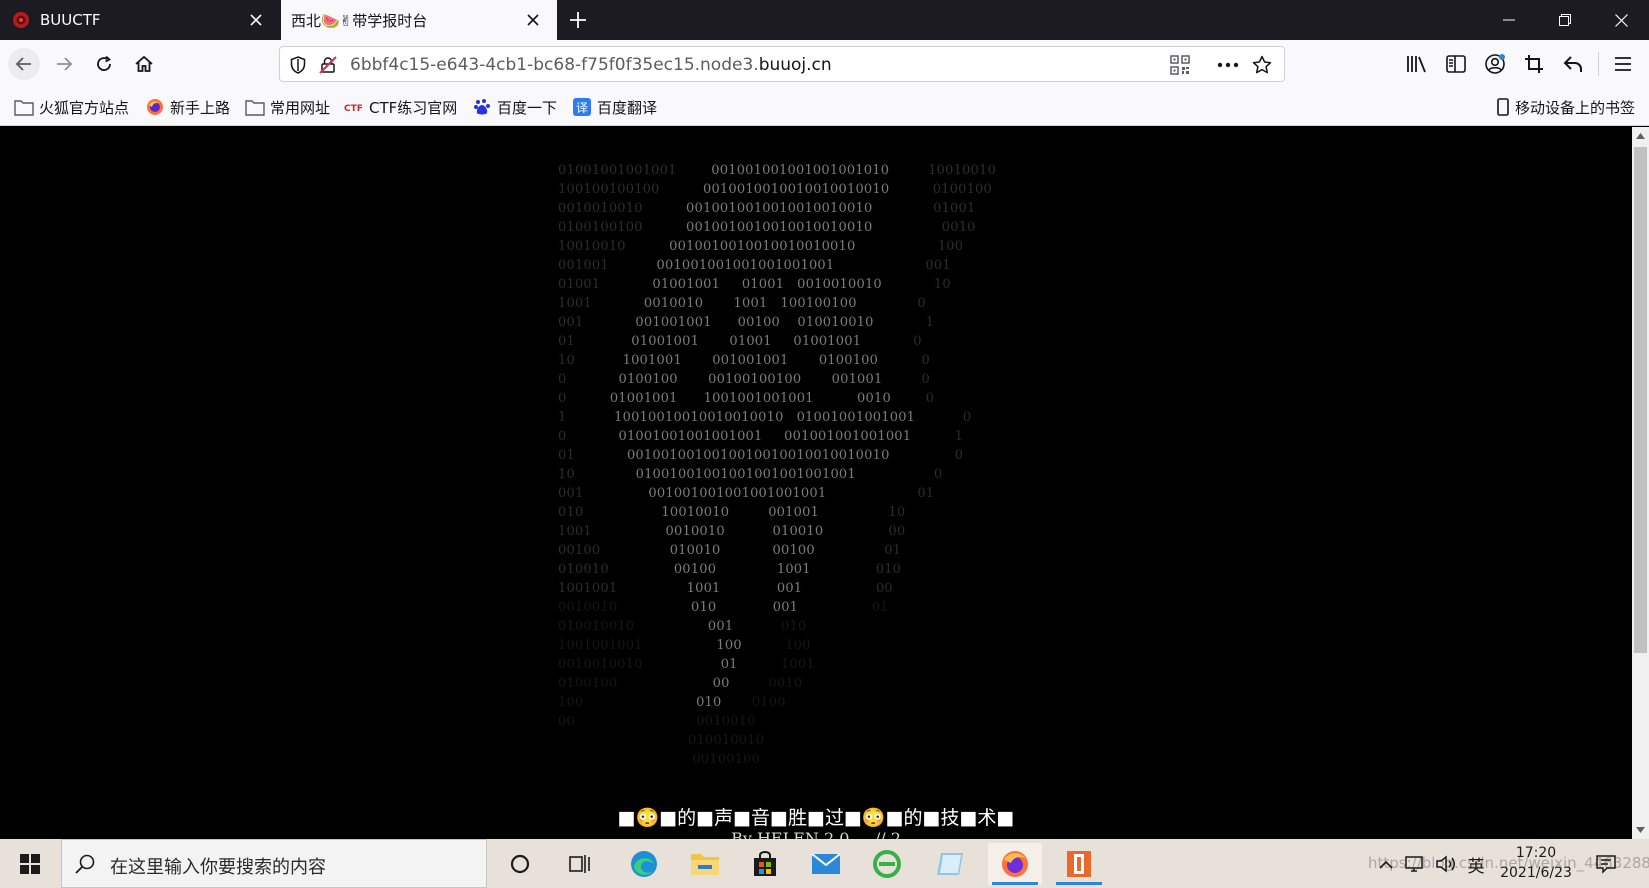  Describe the element at coordinates (1565, 20) in the screenshot. I see `restore-icon` at that location.